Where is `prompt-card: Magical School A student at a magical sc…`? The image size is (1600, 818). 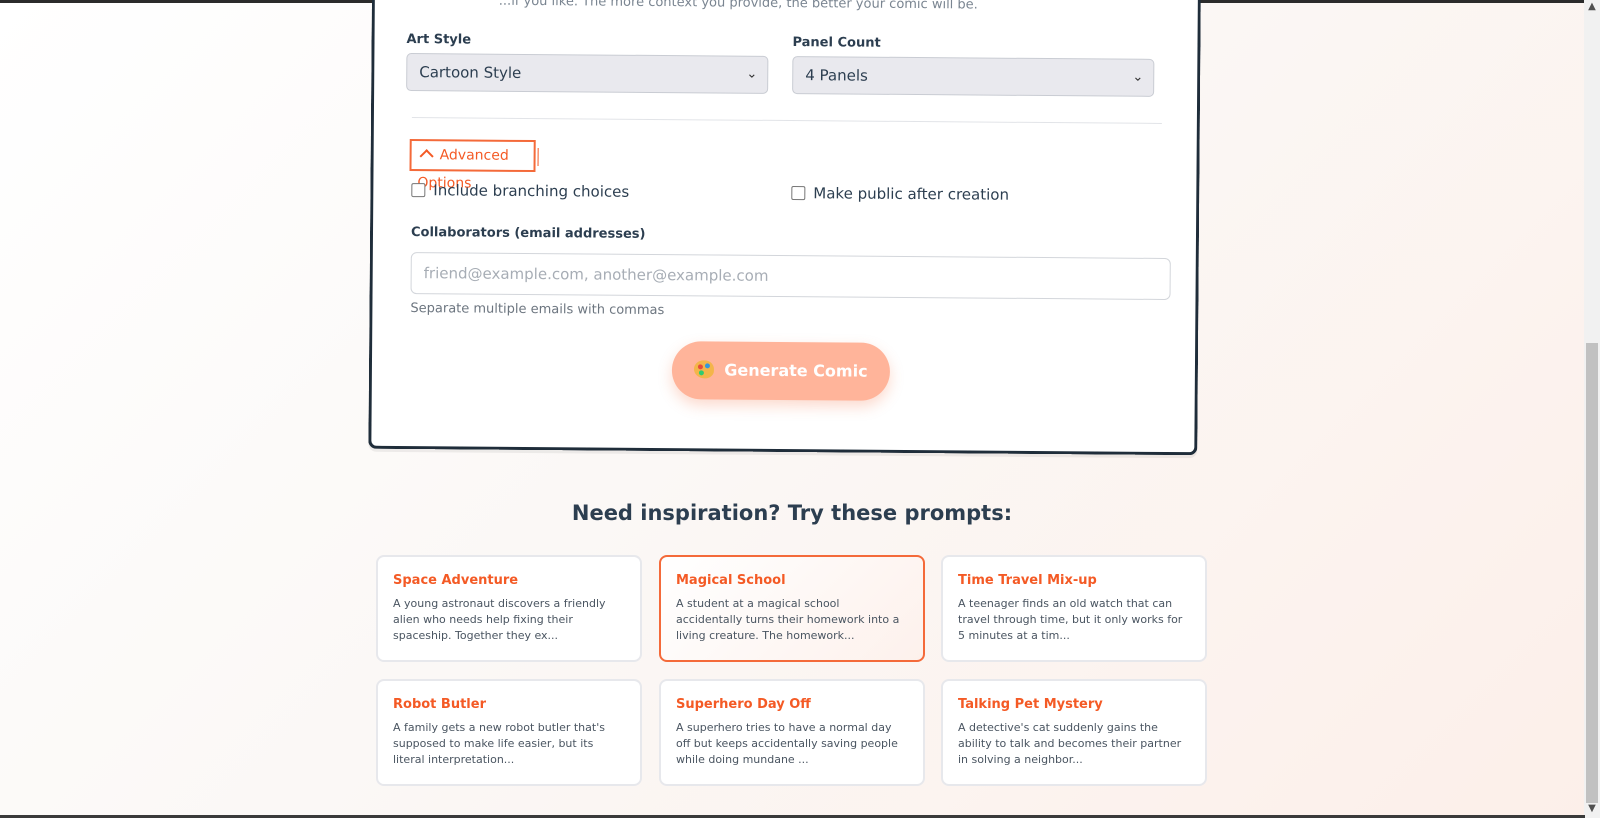 prompt-card: Magical School A student at a magical sc… is located at coordinates (792, 608).